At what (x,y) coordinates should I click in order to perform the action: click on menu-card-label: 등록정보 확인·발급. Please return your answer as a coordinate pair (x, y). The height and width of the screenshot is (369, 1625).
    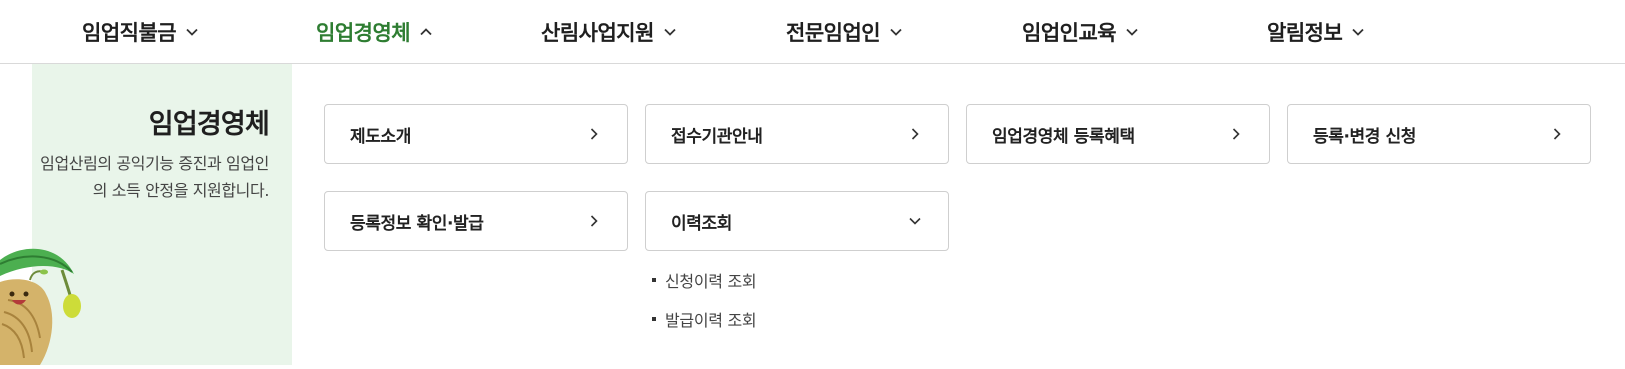
    Looking at the image, I should click on (417, 223).